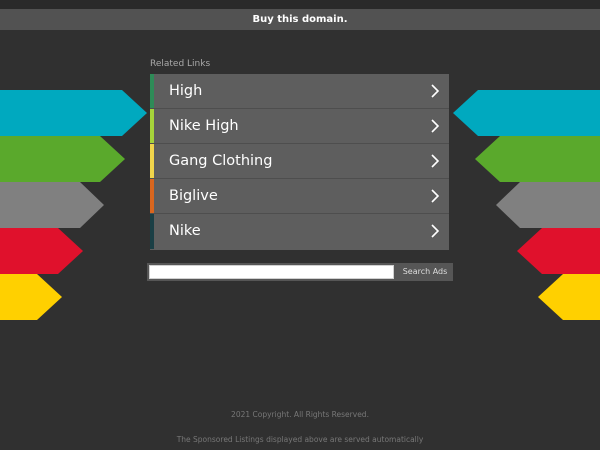 The image size is (600, 450). Describe the element at coordinates (569, 297) in the screenshot. I see `arrow-right-yellow` at that location.